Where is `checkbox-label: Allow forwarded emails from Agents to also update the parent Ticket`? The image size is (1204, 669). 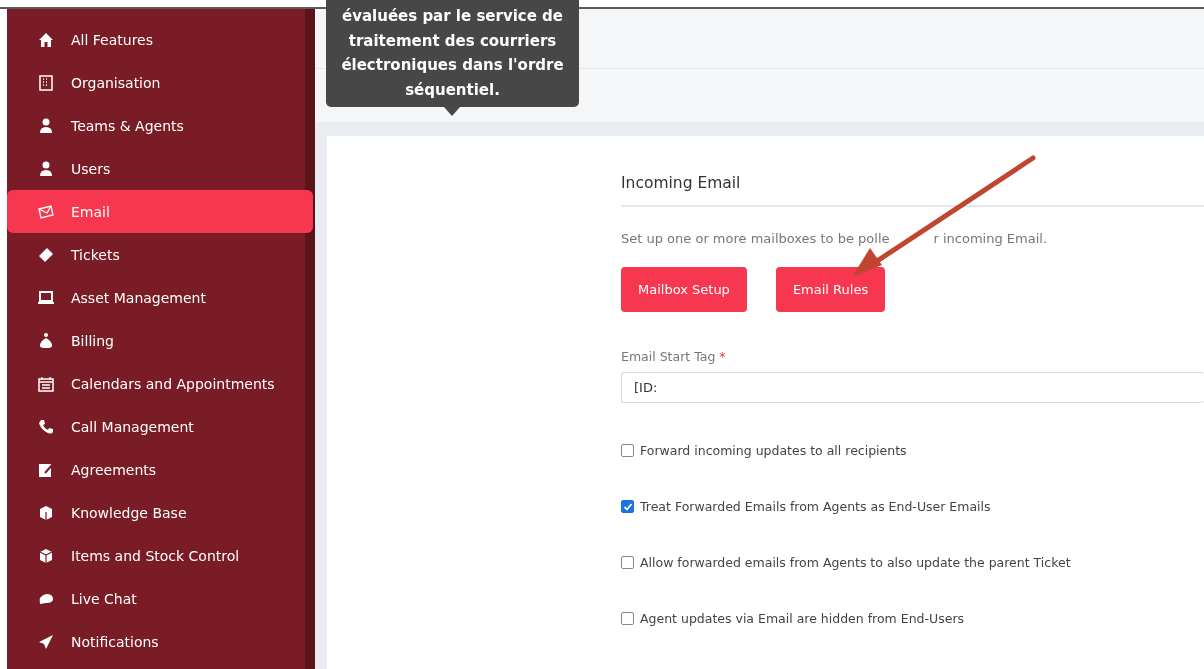
checkbox-label: Allow forwarded emails from Agents to also update the parent Ticket is located at coordinates (855, 562).